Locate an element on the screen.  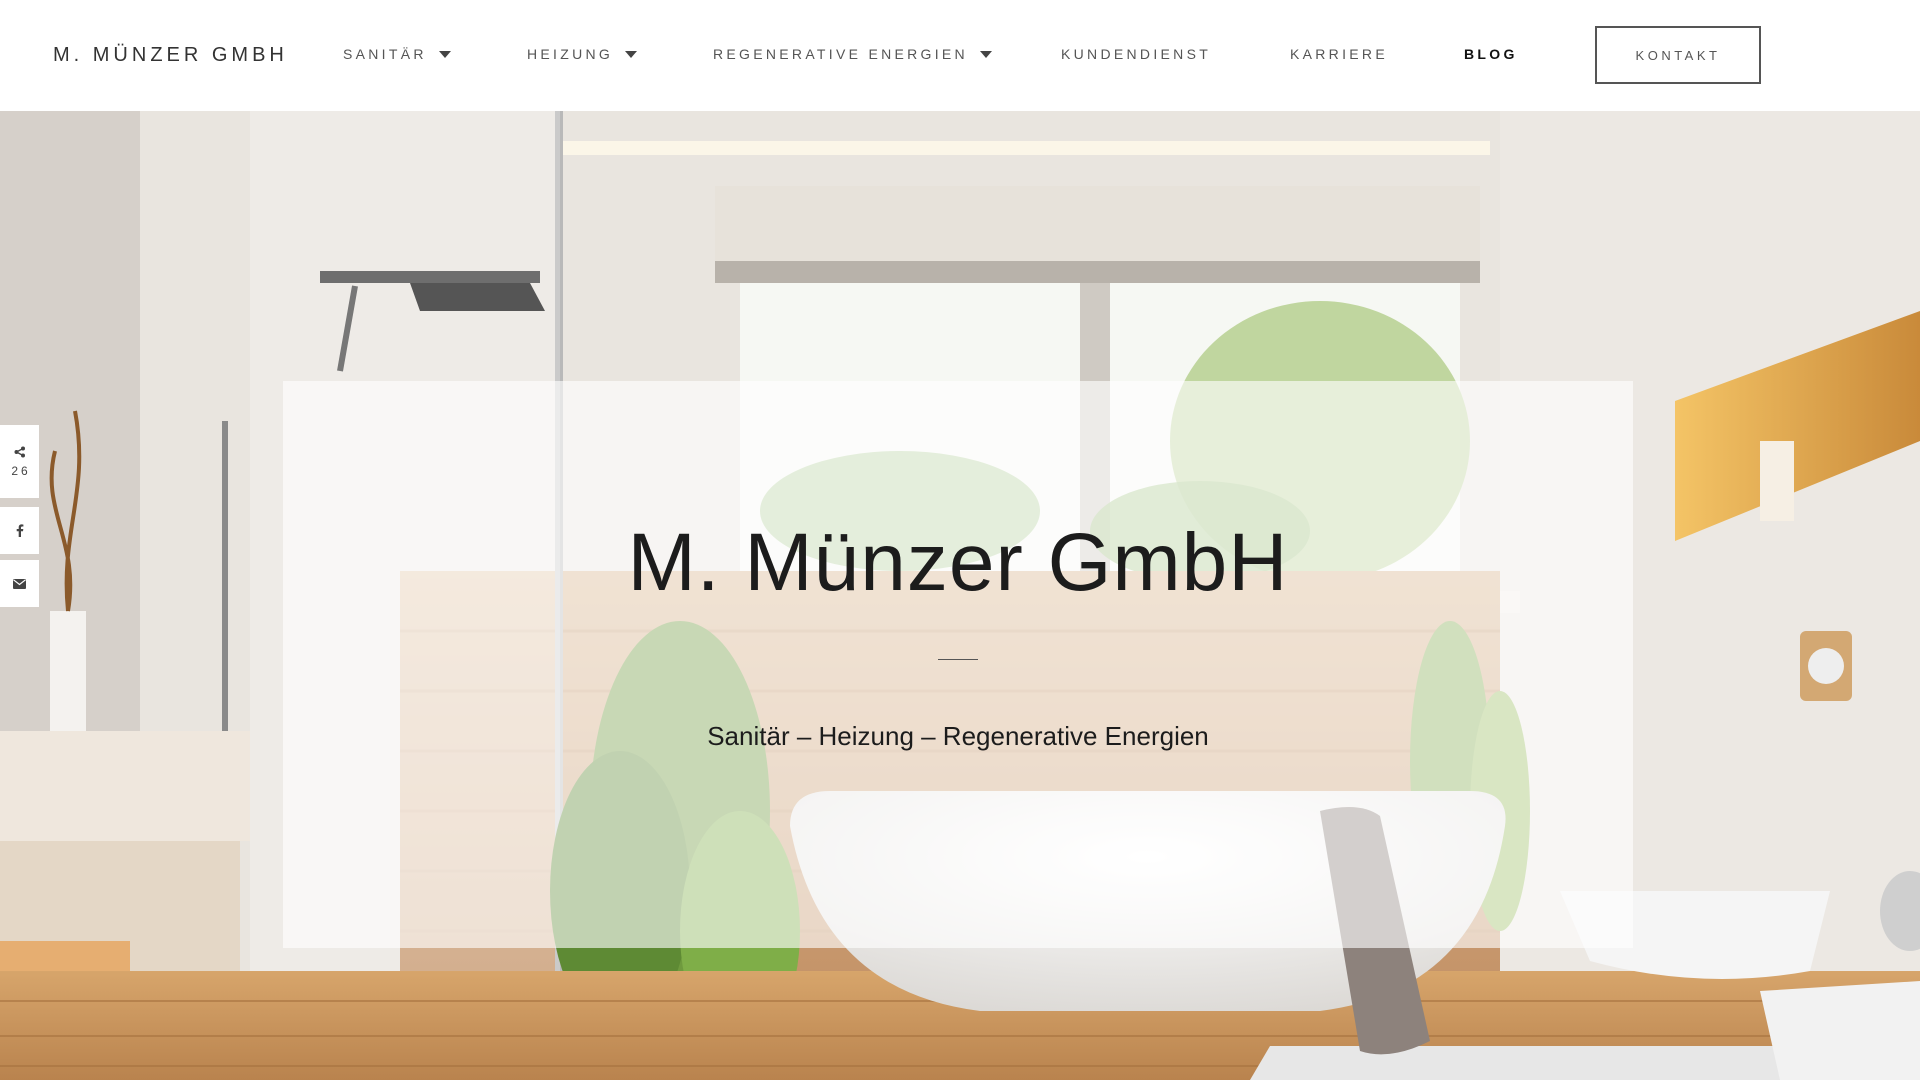
share-button: 26 is located at coordinates (19, 461).